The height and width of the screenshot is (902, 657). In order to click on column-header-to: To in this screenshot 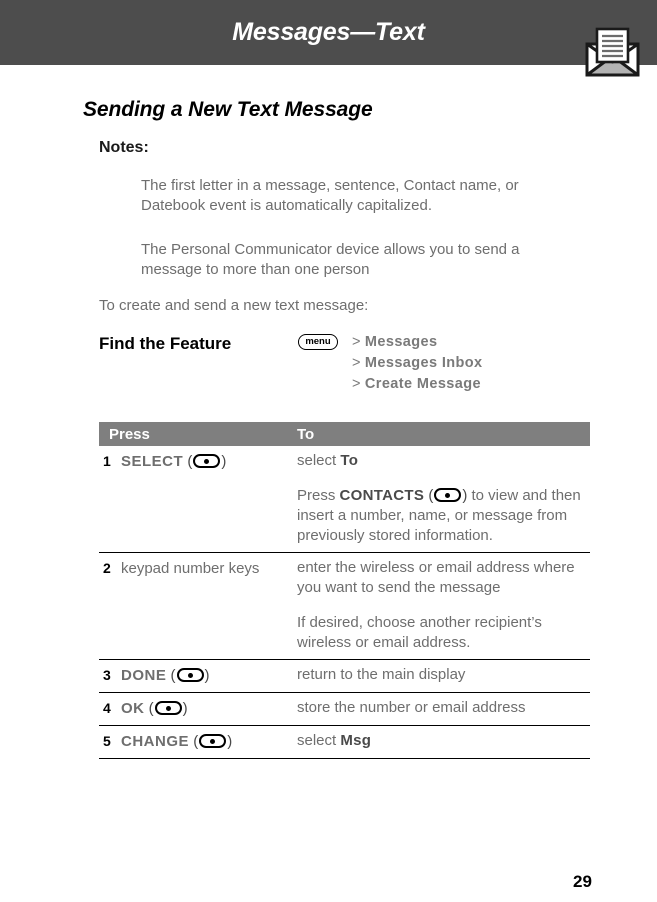, I will do `click(306, 434)`.